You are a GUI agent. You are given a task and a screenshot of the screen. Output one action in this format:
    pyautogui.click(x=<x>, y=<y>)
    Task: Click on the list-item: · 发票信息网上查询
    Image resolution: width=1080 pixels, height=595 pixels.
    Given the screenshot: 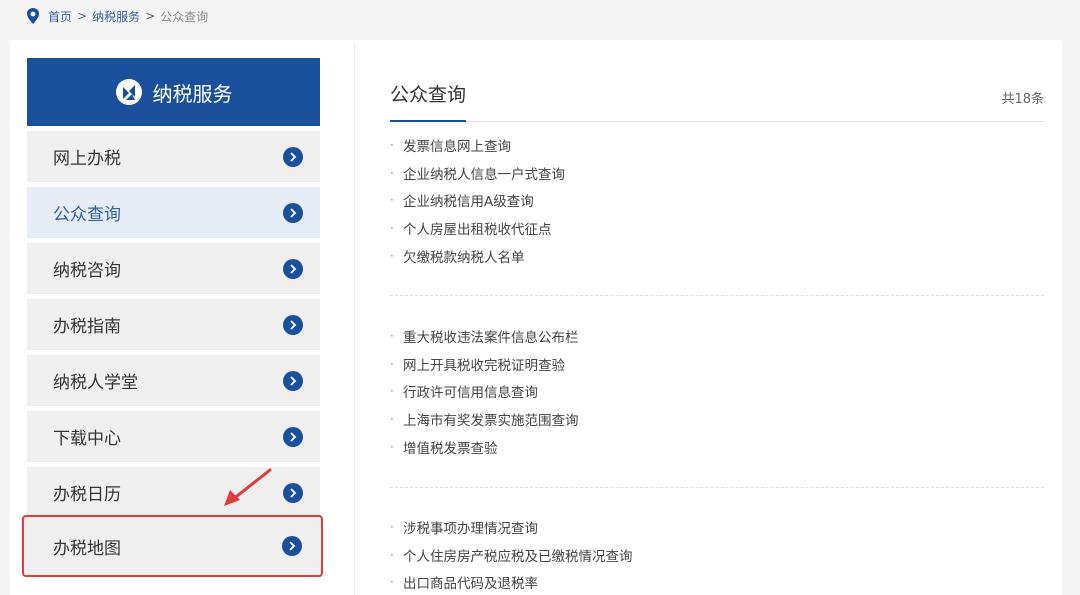 What is the action you would take?
    pyautogui.click(x=477, y=145)
    